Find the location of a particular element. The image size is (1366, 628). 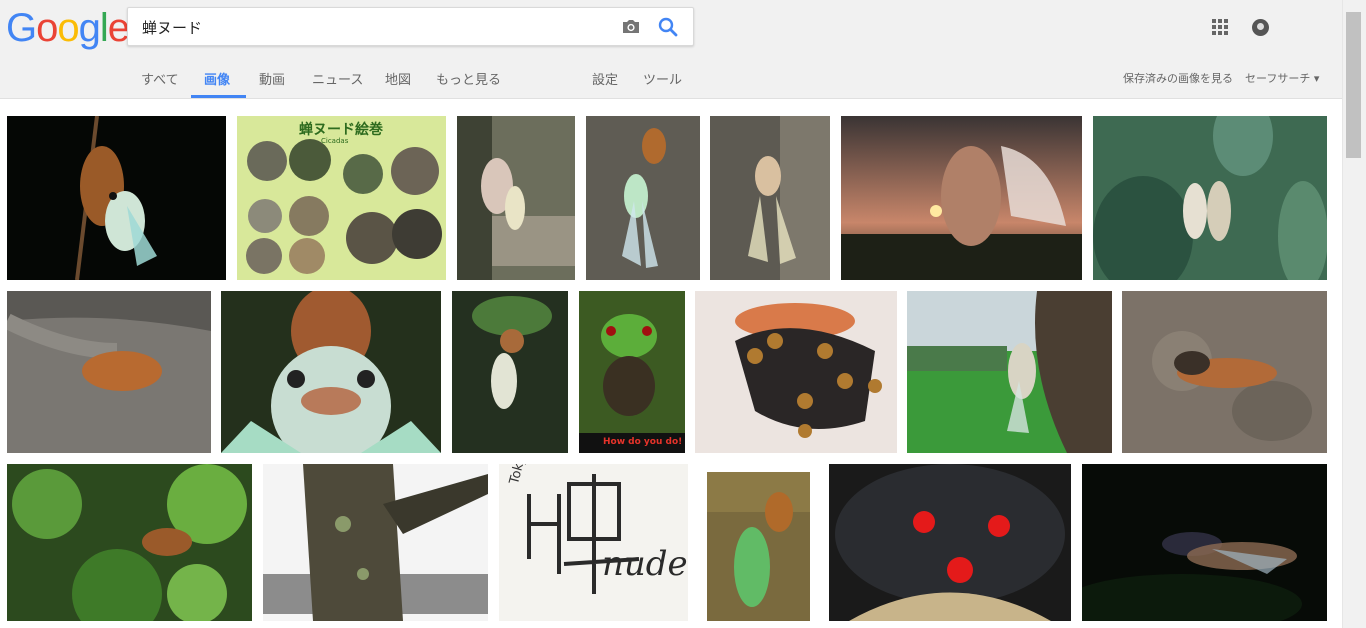

image-result: Tokyo nude is located at coordinates (593, 542).